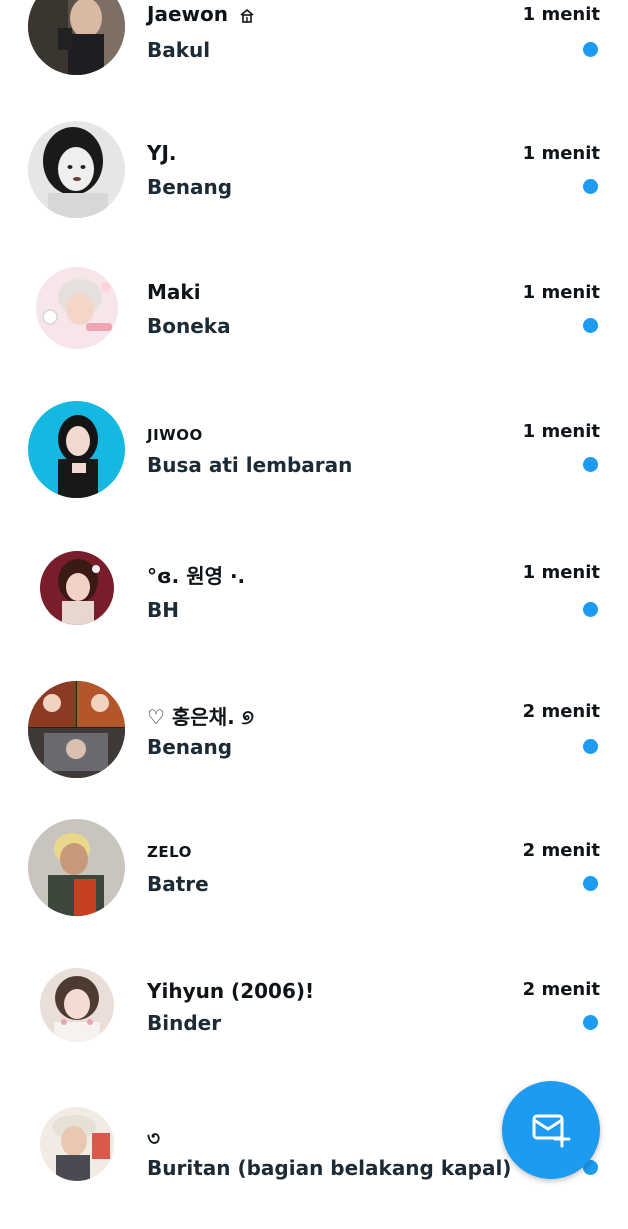 This screenshot has width=628, height=1229. What do you see at coordinates (329, 1168) in the screenshot?
I see `message-preview: Buritan (bagian belakang kapal)` at bounding box center [329, 1168].